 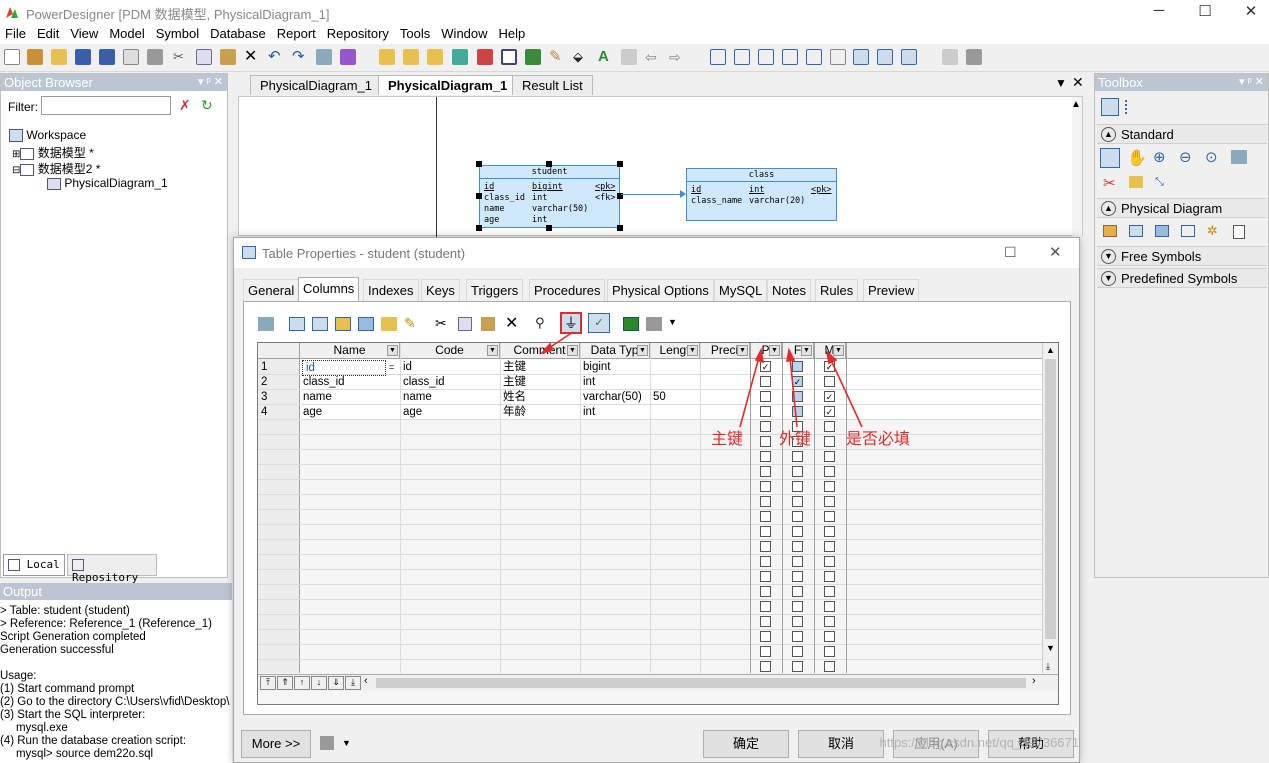 What do you see at coordinates (83, 57) in the screenshot?
I see `save-icon` at bounding box center [83, 57].